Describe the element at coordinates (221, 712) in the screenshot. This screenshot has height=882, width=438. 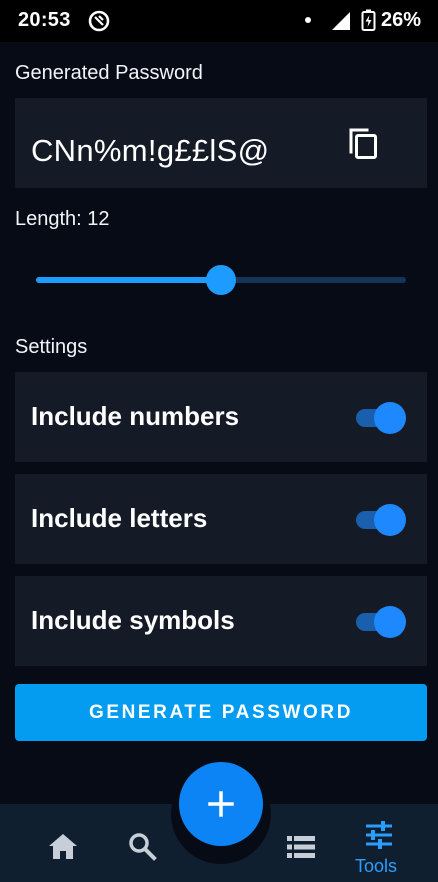
I see `generate-password-button: GENERATE PASSWORD` at that location.